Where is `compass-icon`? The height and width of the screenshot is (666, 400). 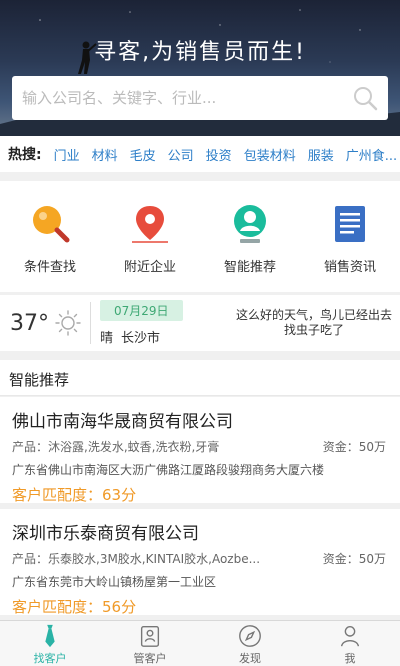 compass-icon is located at coordinates (250, 636).